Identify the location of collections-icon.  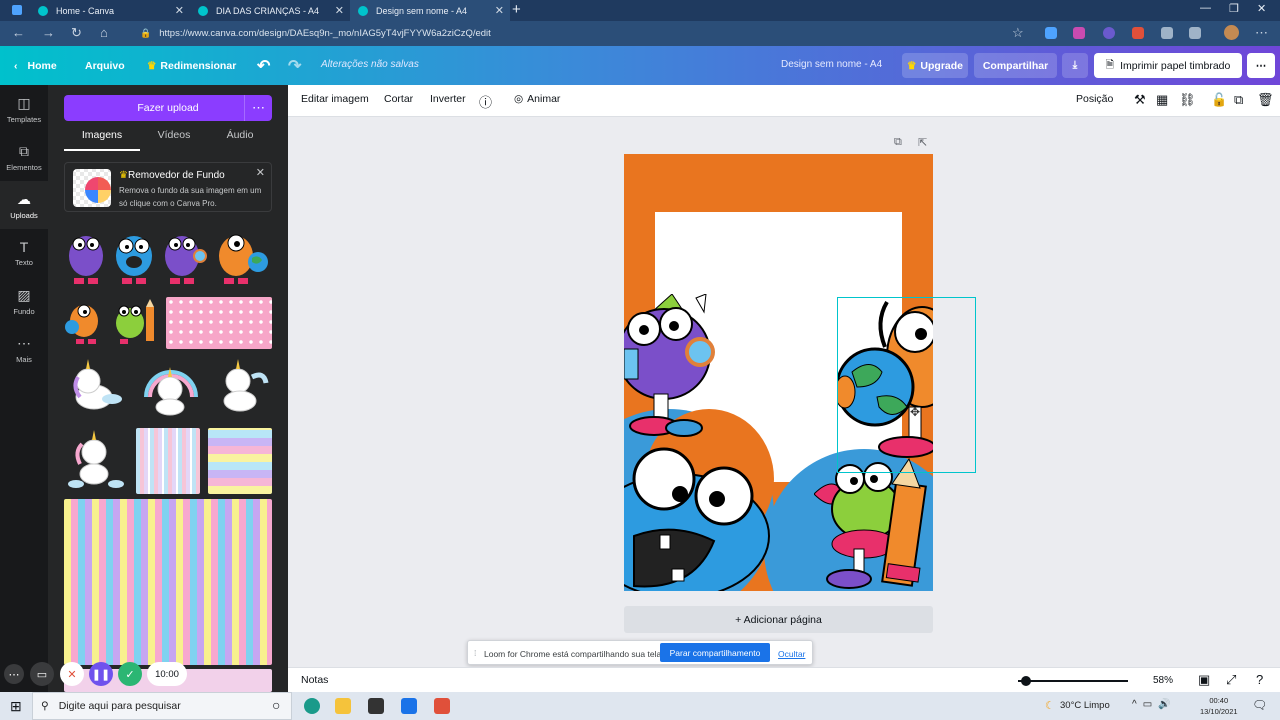
(1195, 33).